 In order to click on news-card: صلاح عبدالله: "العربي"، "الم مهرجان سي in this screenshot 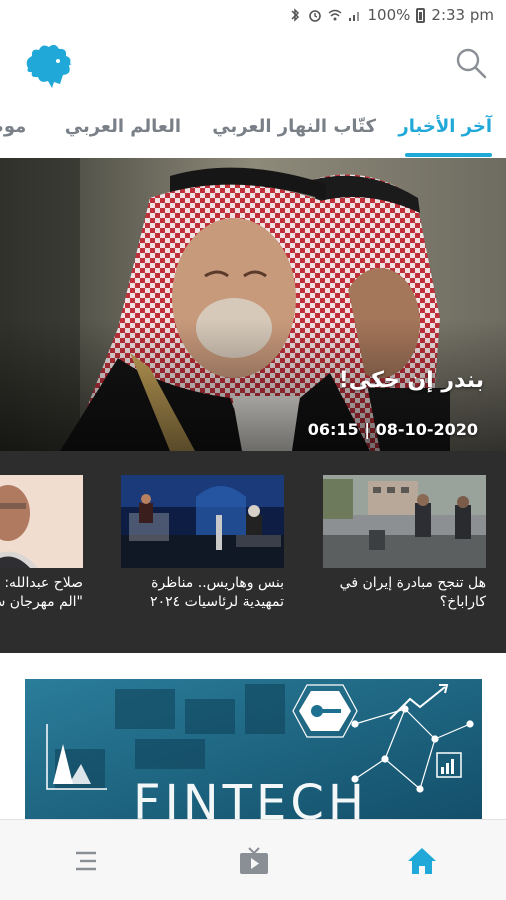, I will do `click(41, 543)`.